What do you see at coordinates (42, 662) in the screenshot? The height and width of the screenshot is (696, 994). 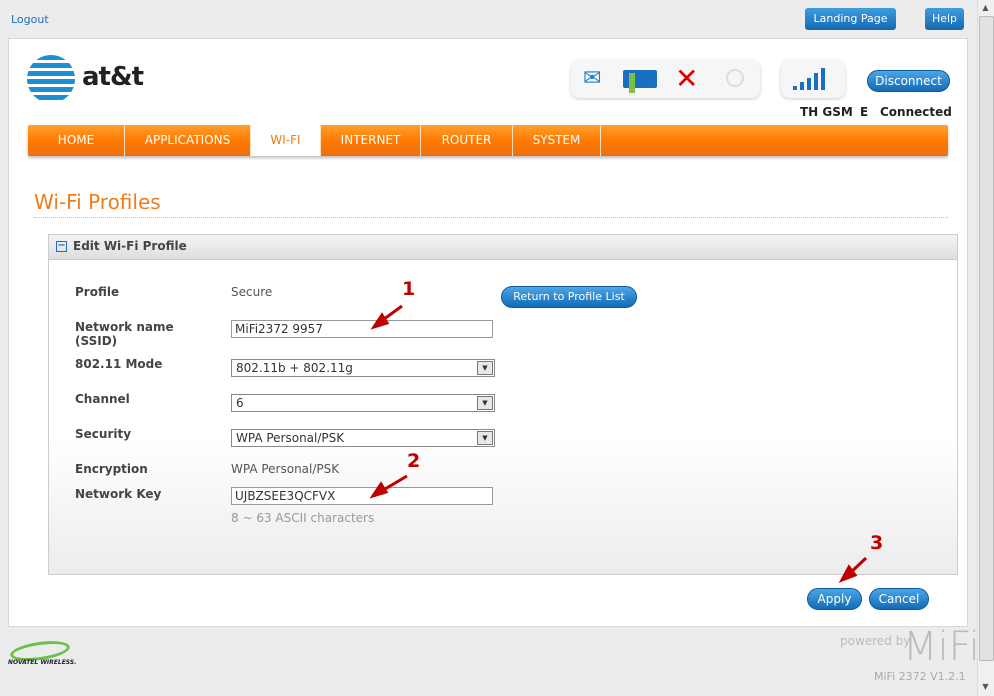 I see `novatel-logo-text: NOVATEL WIRELESS.` at bounding box center [42, 662].